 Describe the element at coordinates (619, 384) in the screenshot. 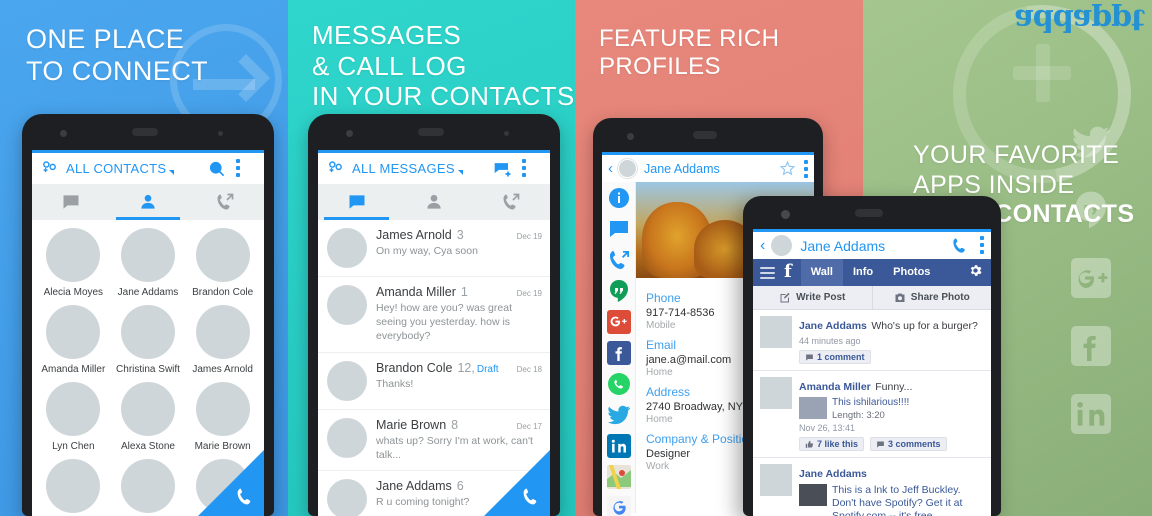

I see `whatsapp-icon` at that location.